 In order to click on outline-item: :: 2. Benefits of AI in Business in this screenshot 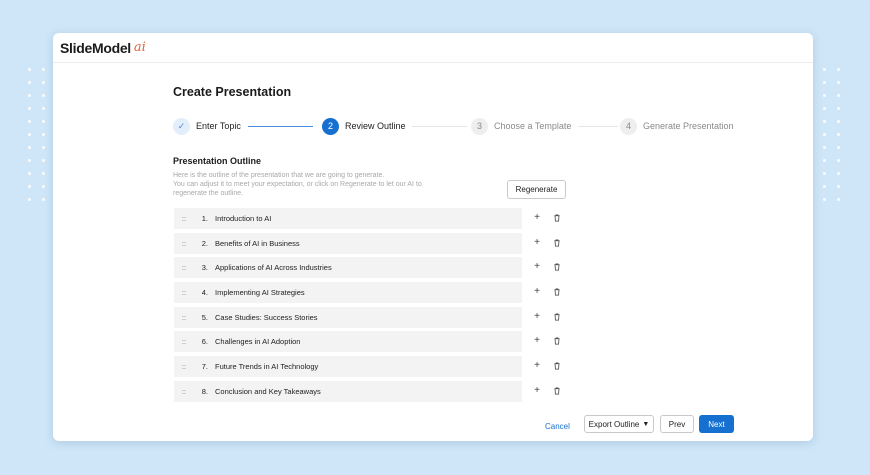, I will do `click(348, 243)`.